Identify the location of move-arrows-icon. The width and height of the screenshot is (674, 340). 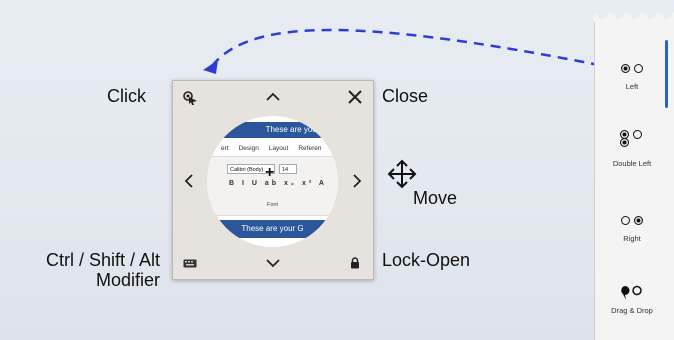
(402, 174).